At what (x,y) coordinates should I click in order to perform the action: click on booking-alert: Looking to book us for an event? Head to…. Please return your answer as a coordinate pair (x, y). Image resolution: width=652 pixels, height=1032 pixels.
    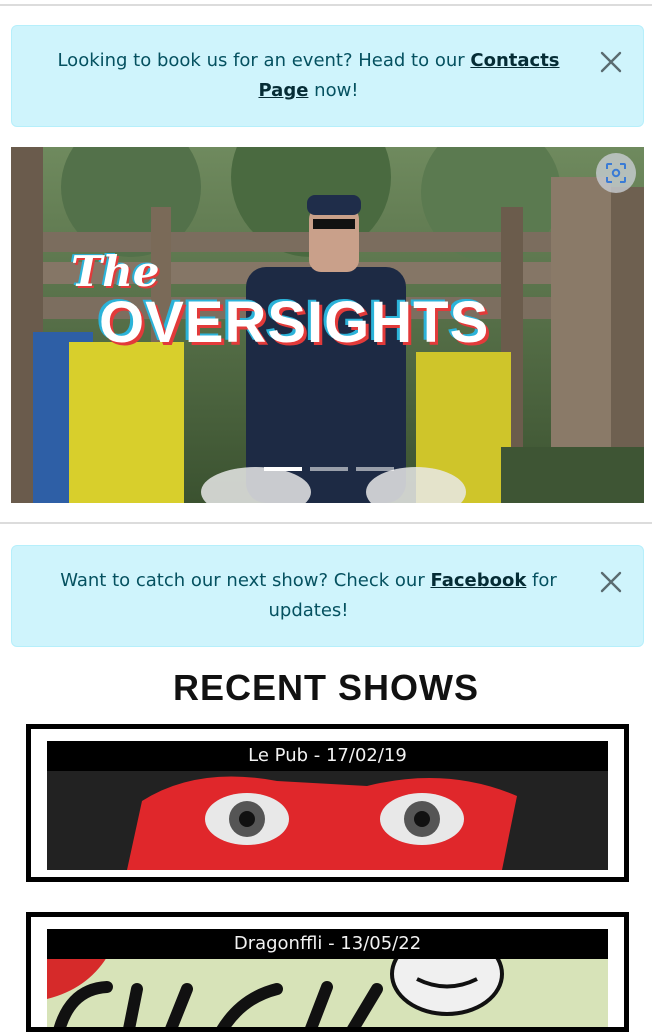
    Looking at the image, I should click on (327, 76).